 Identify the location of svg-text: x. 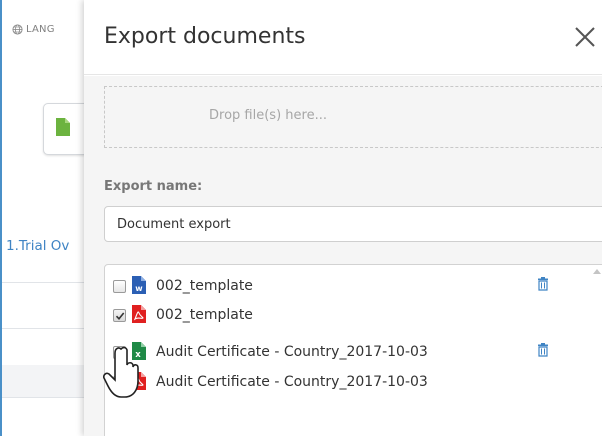
(138, 355).